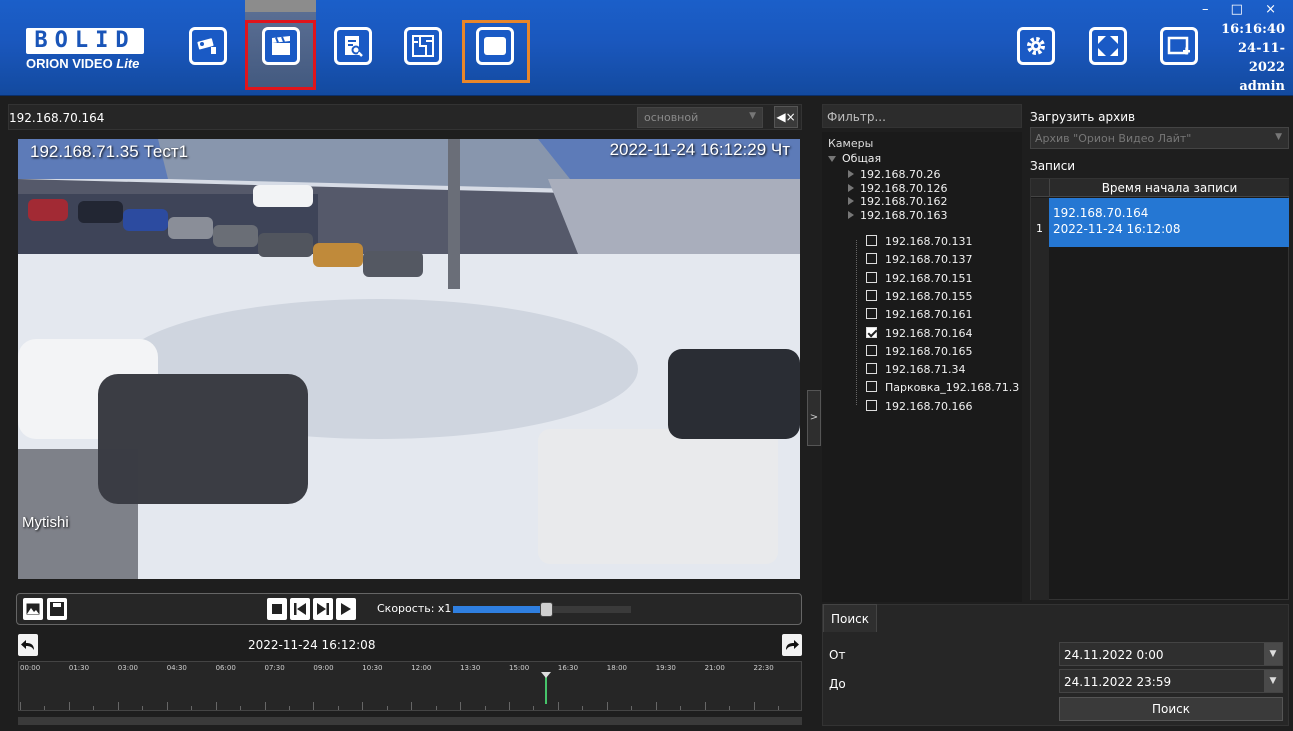 Image resolution: width=1293 pixels, height=731 pixels. I want to click on settings-icon, so click(1036, 46).